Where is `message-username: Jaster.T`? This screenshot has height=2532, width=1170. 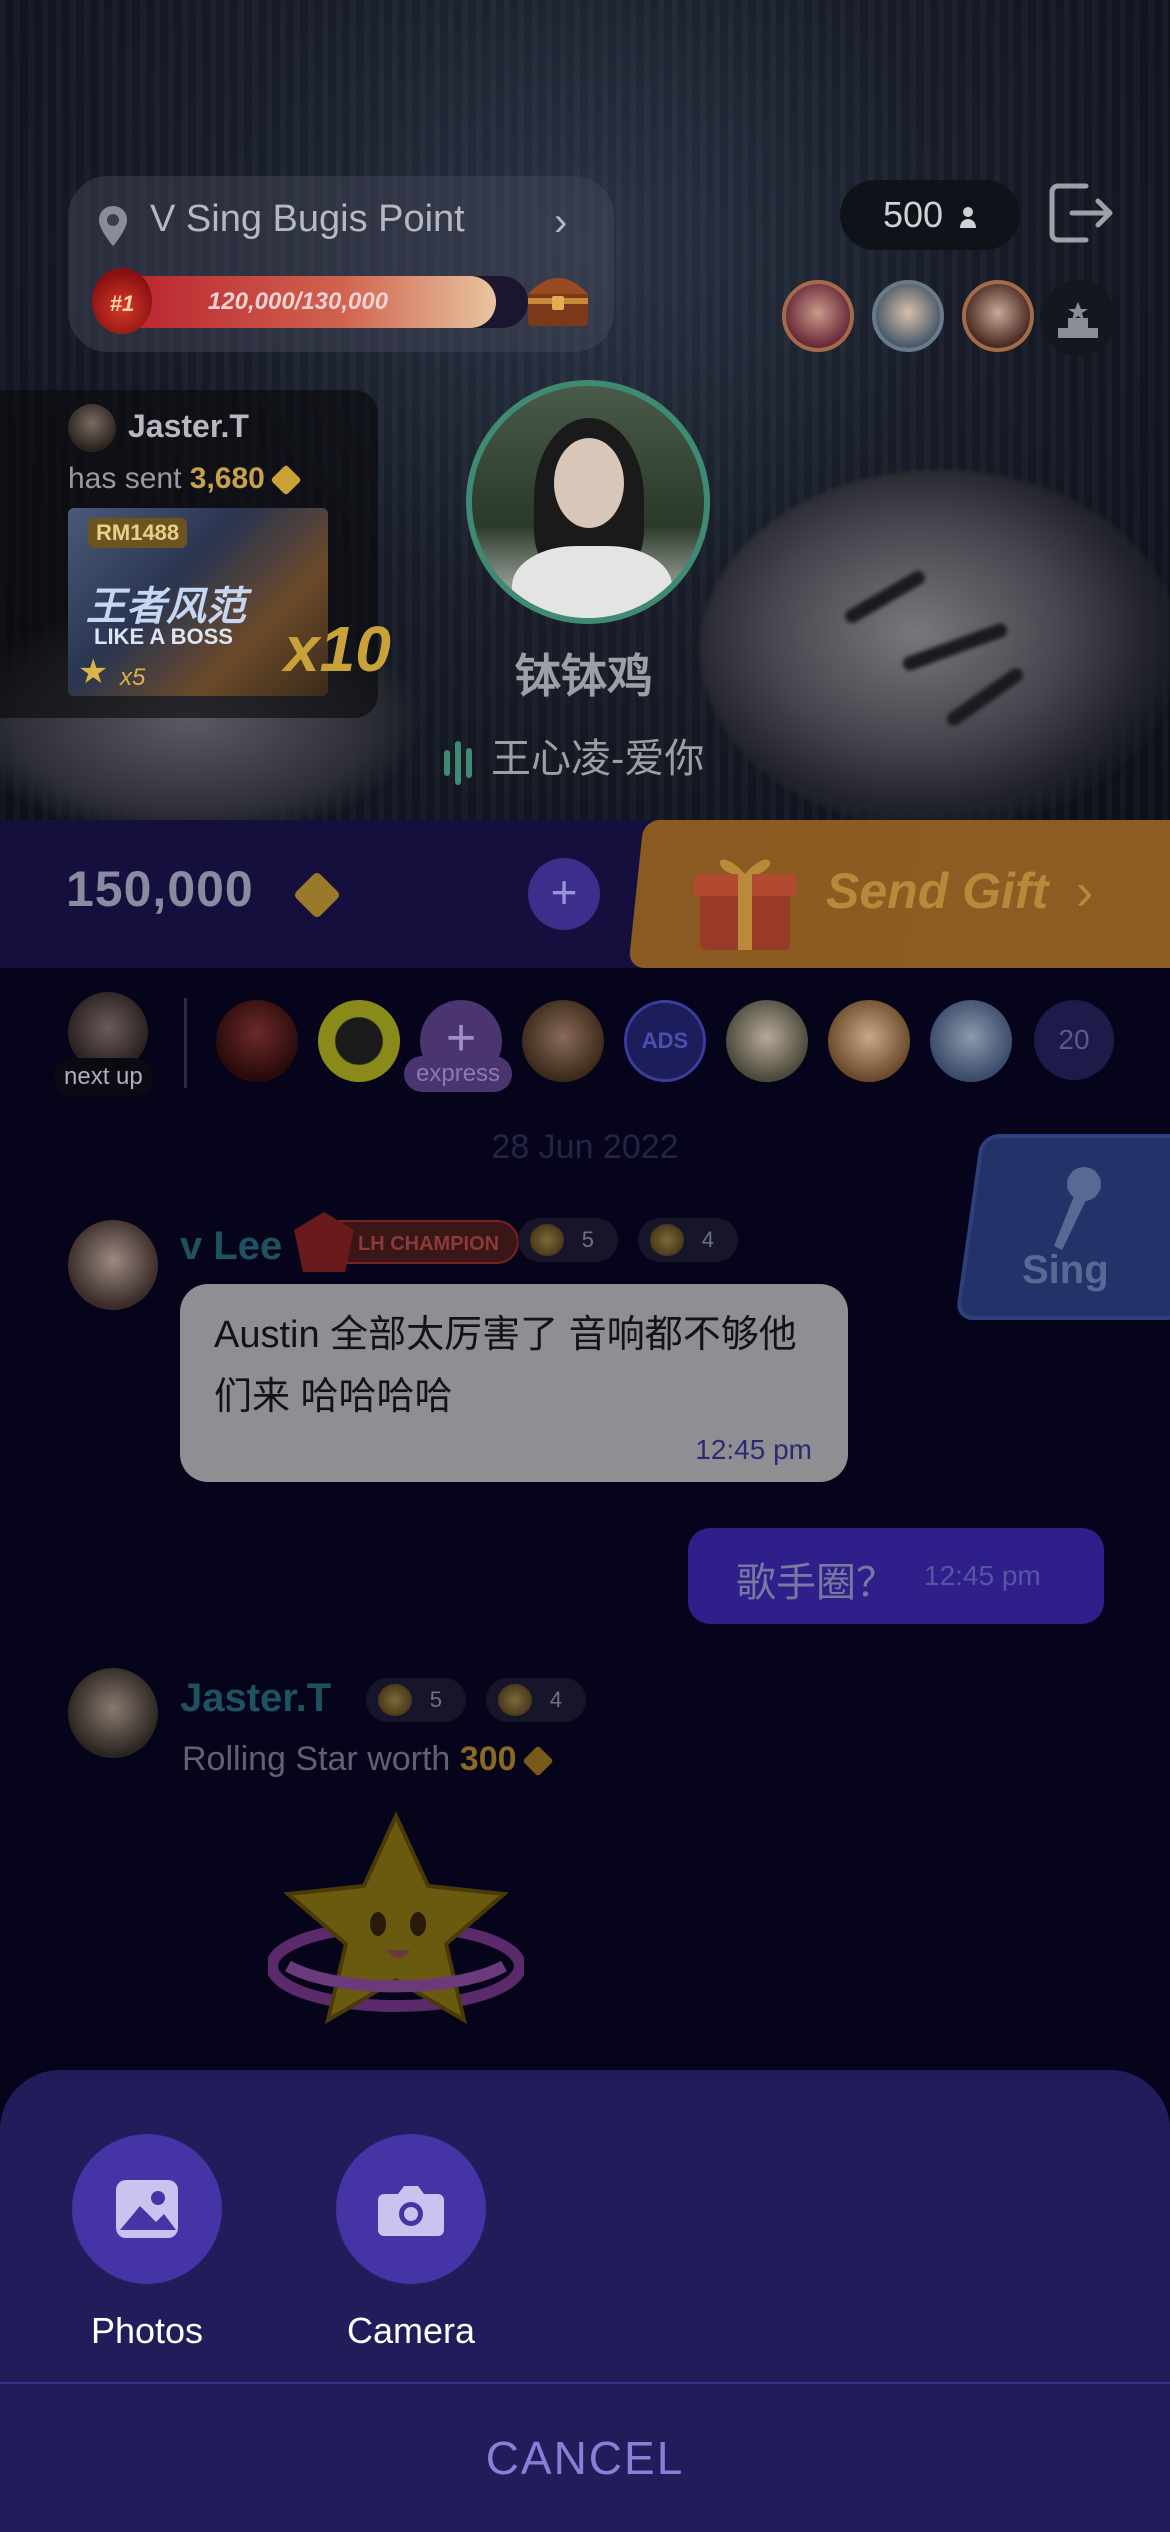
message-username: Jaster.T is located at coordinates (255, 1698).